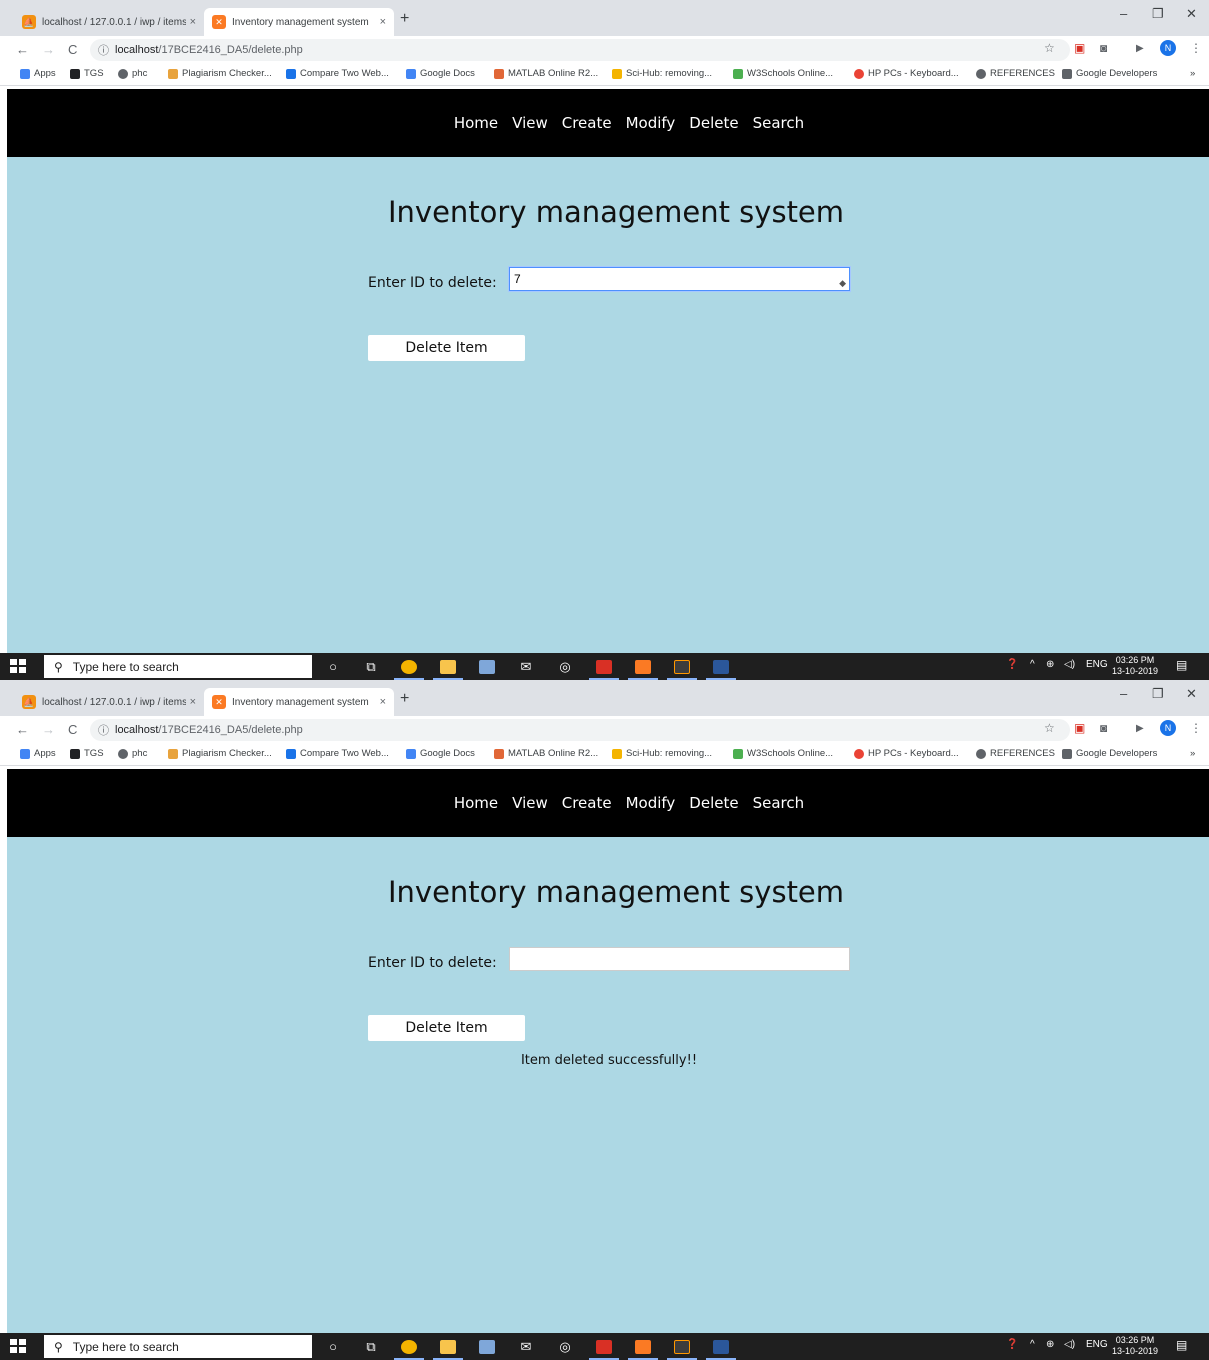 This screenshot has width=1209, height=1360. What do you see at coordinates (565, 666) in the screenshot?
I see `media-player-icon: ◎` at bounding box center [565, 666].